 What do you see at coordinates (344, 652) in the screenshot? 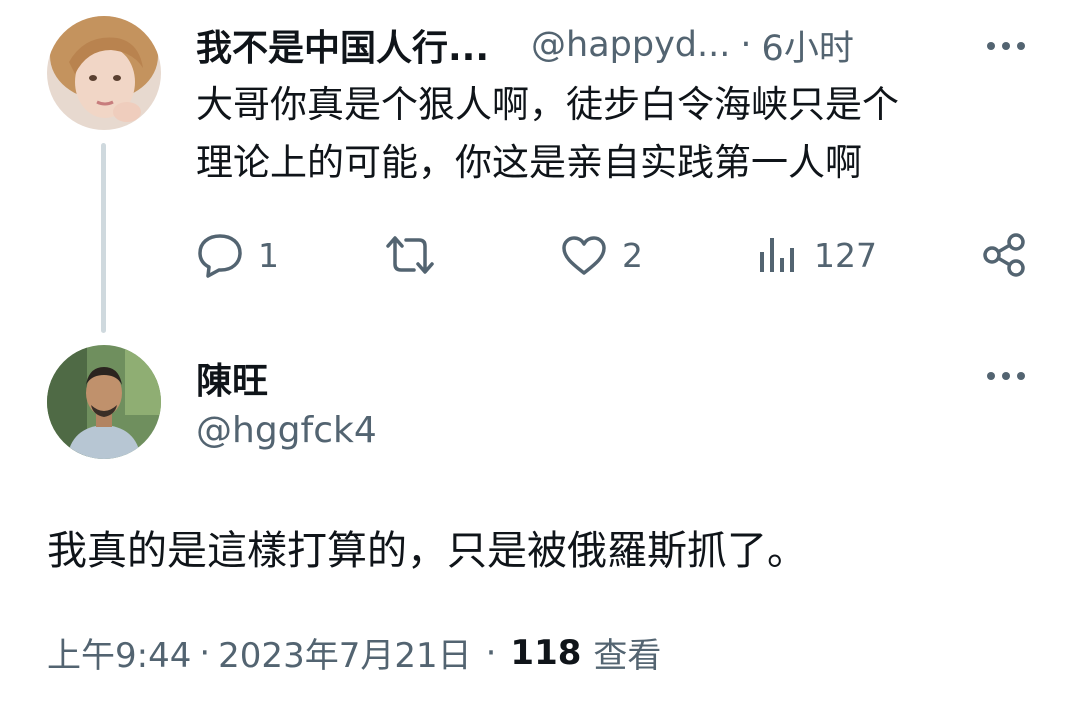
I see `main-date: 2023年7月21日` at bounding box center [344, 652].